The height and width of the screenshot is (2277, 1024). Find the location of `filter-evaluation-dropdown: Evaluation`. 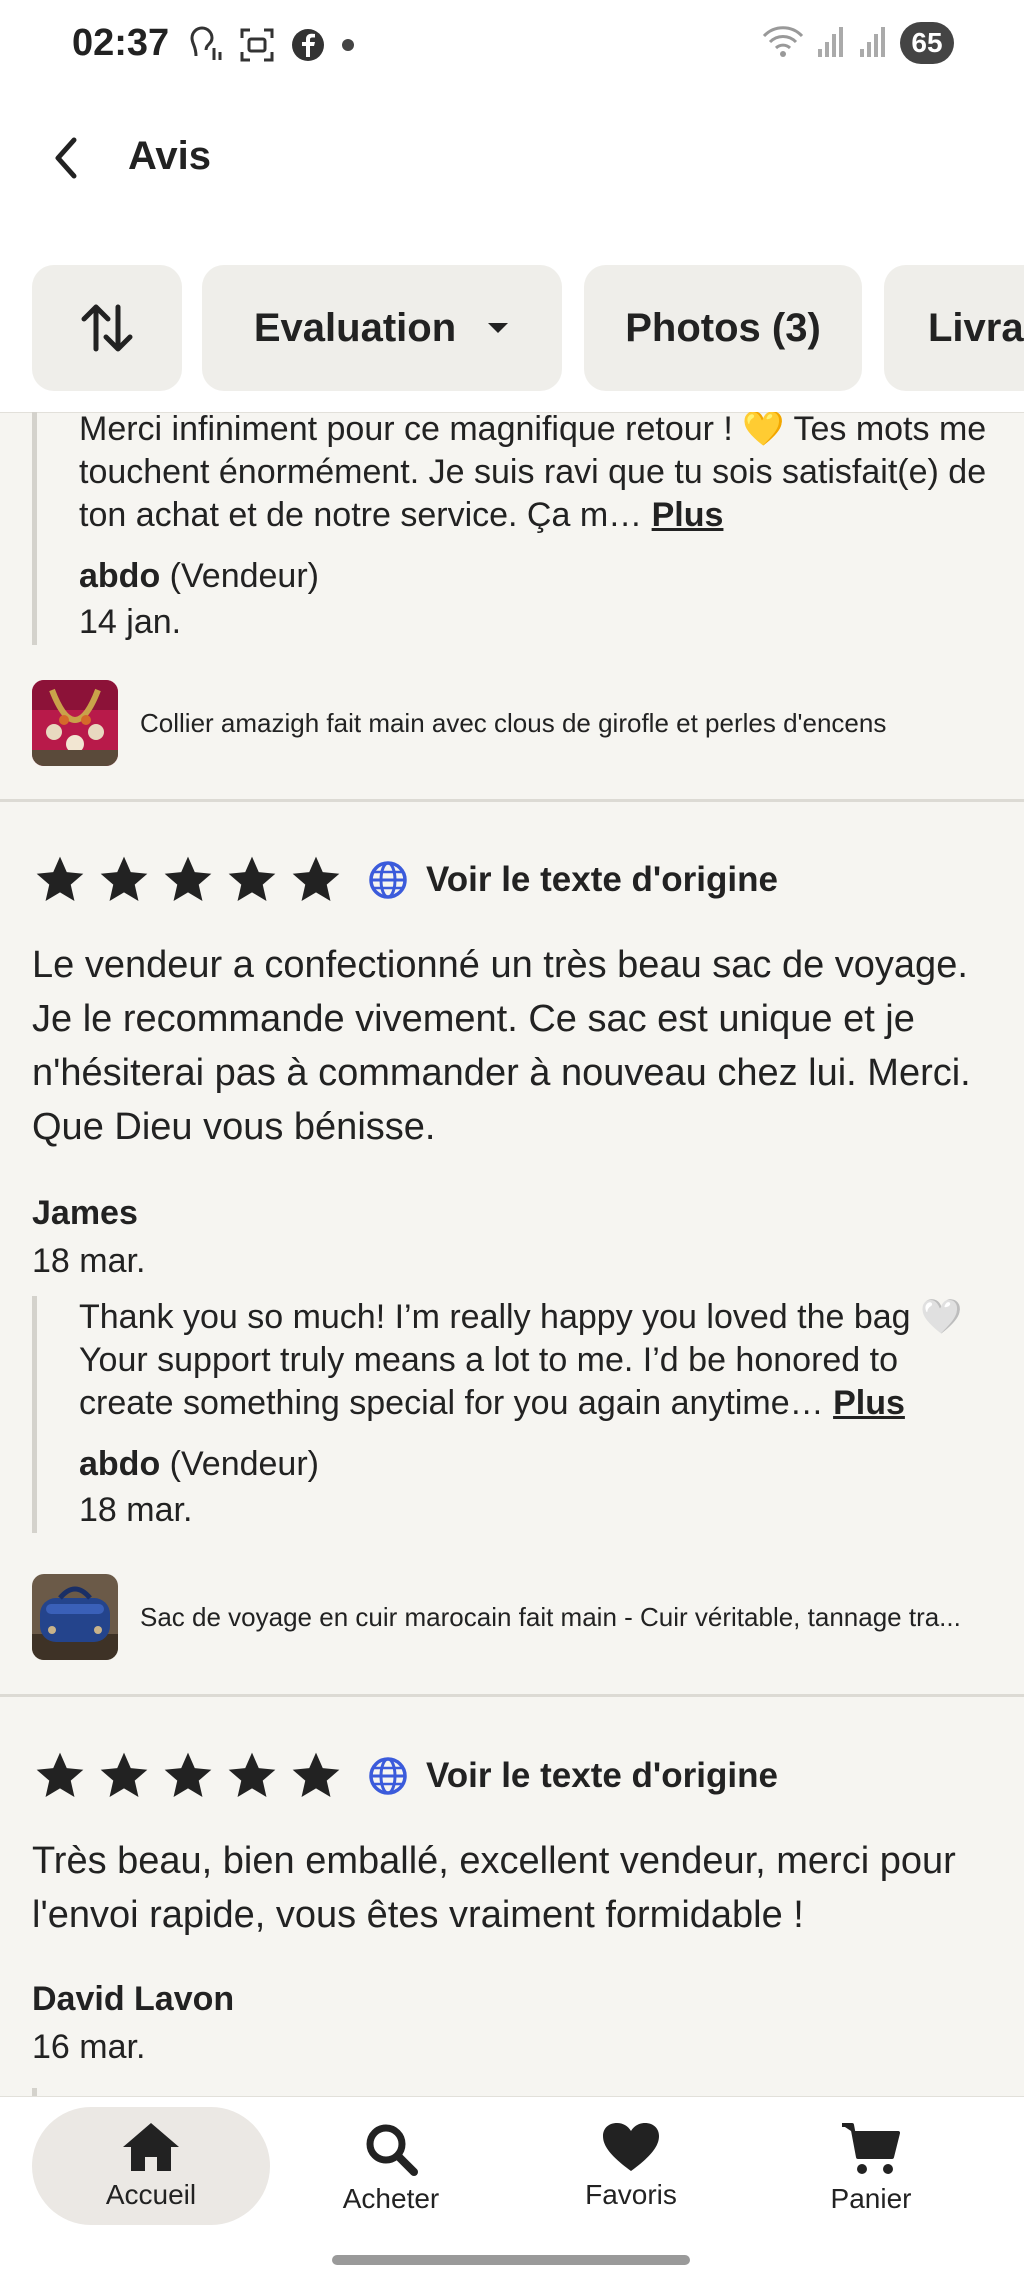

filter-evaluation-dropdown: Evaluation is located at coordinates (382, 328).